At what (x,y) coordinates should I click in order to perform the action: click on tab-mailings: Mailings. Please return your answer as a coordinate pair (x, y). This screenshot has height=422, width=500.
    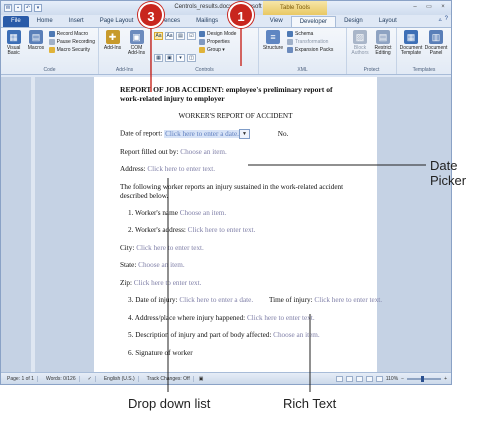
    Looking at the image, I should click on (207, 21).